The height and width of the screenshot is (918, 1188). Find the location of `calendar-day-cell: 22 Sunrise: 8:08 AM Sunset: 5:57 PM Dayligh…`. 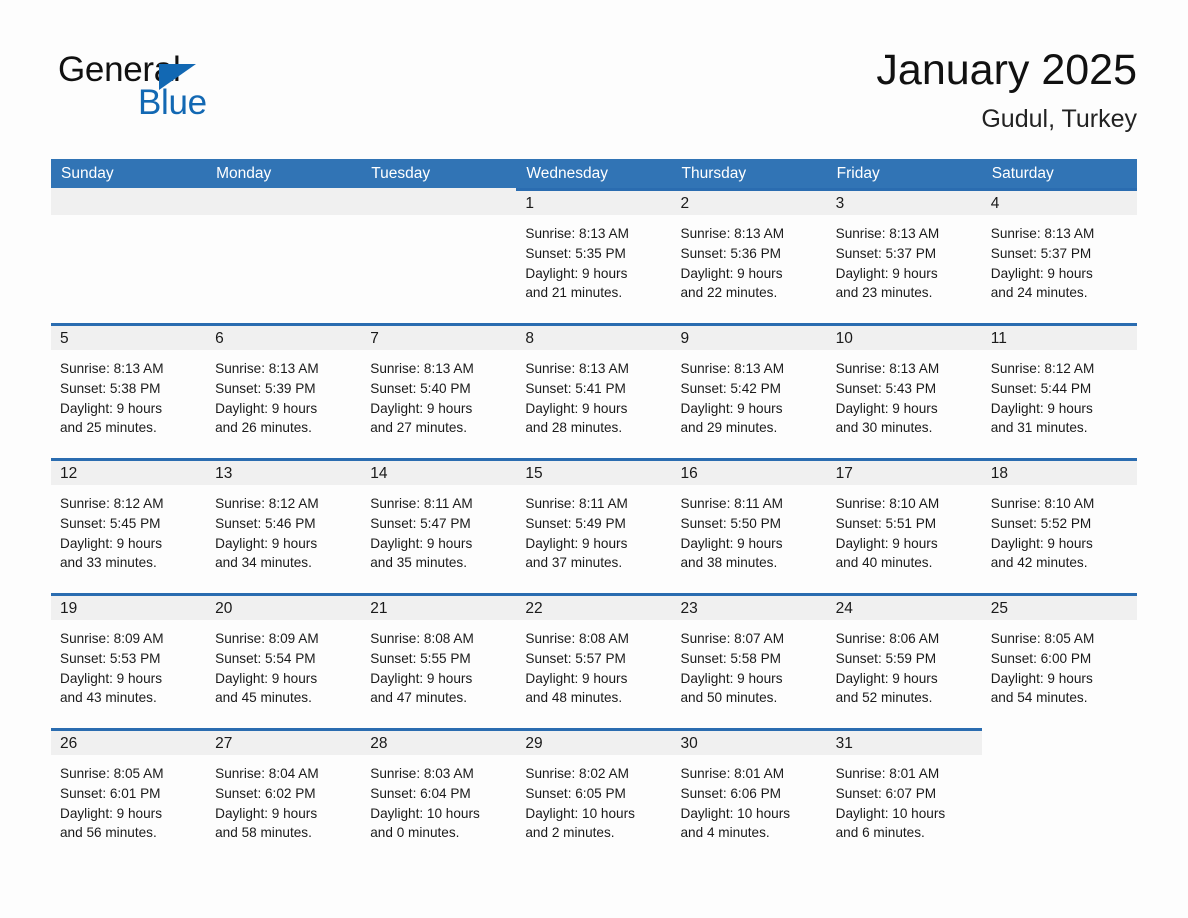

calendar-day-cell: 22 Sunrise: 8:08 AM Sunset: 5:57 PM Dayligh… is located at coordinates (594, 660).